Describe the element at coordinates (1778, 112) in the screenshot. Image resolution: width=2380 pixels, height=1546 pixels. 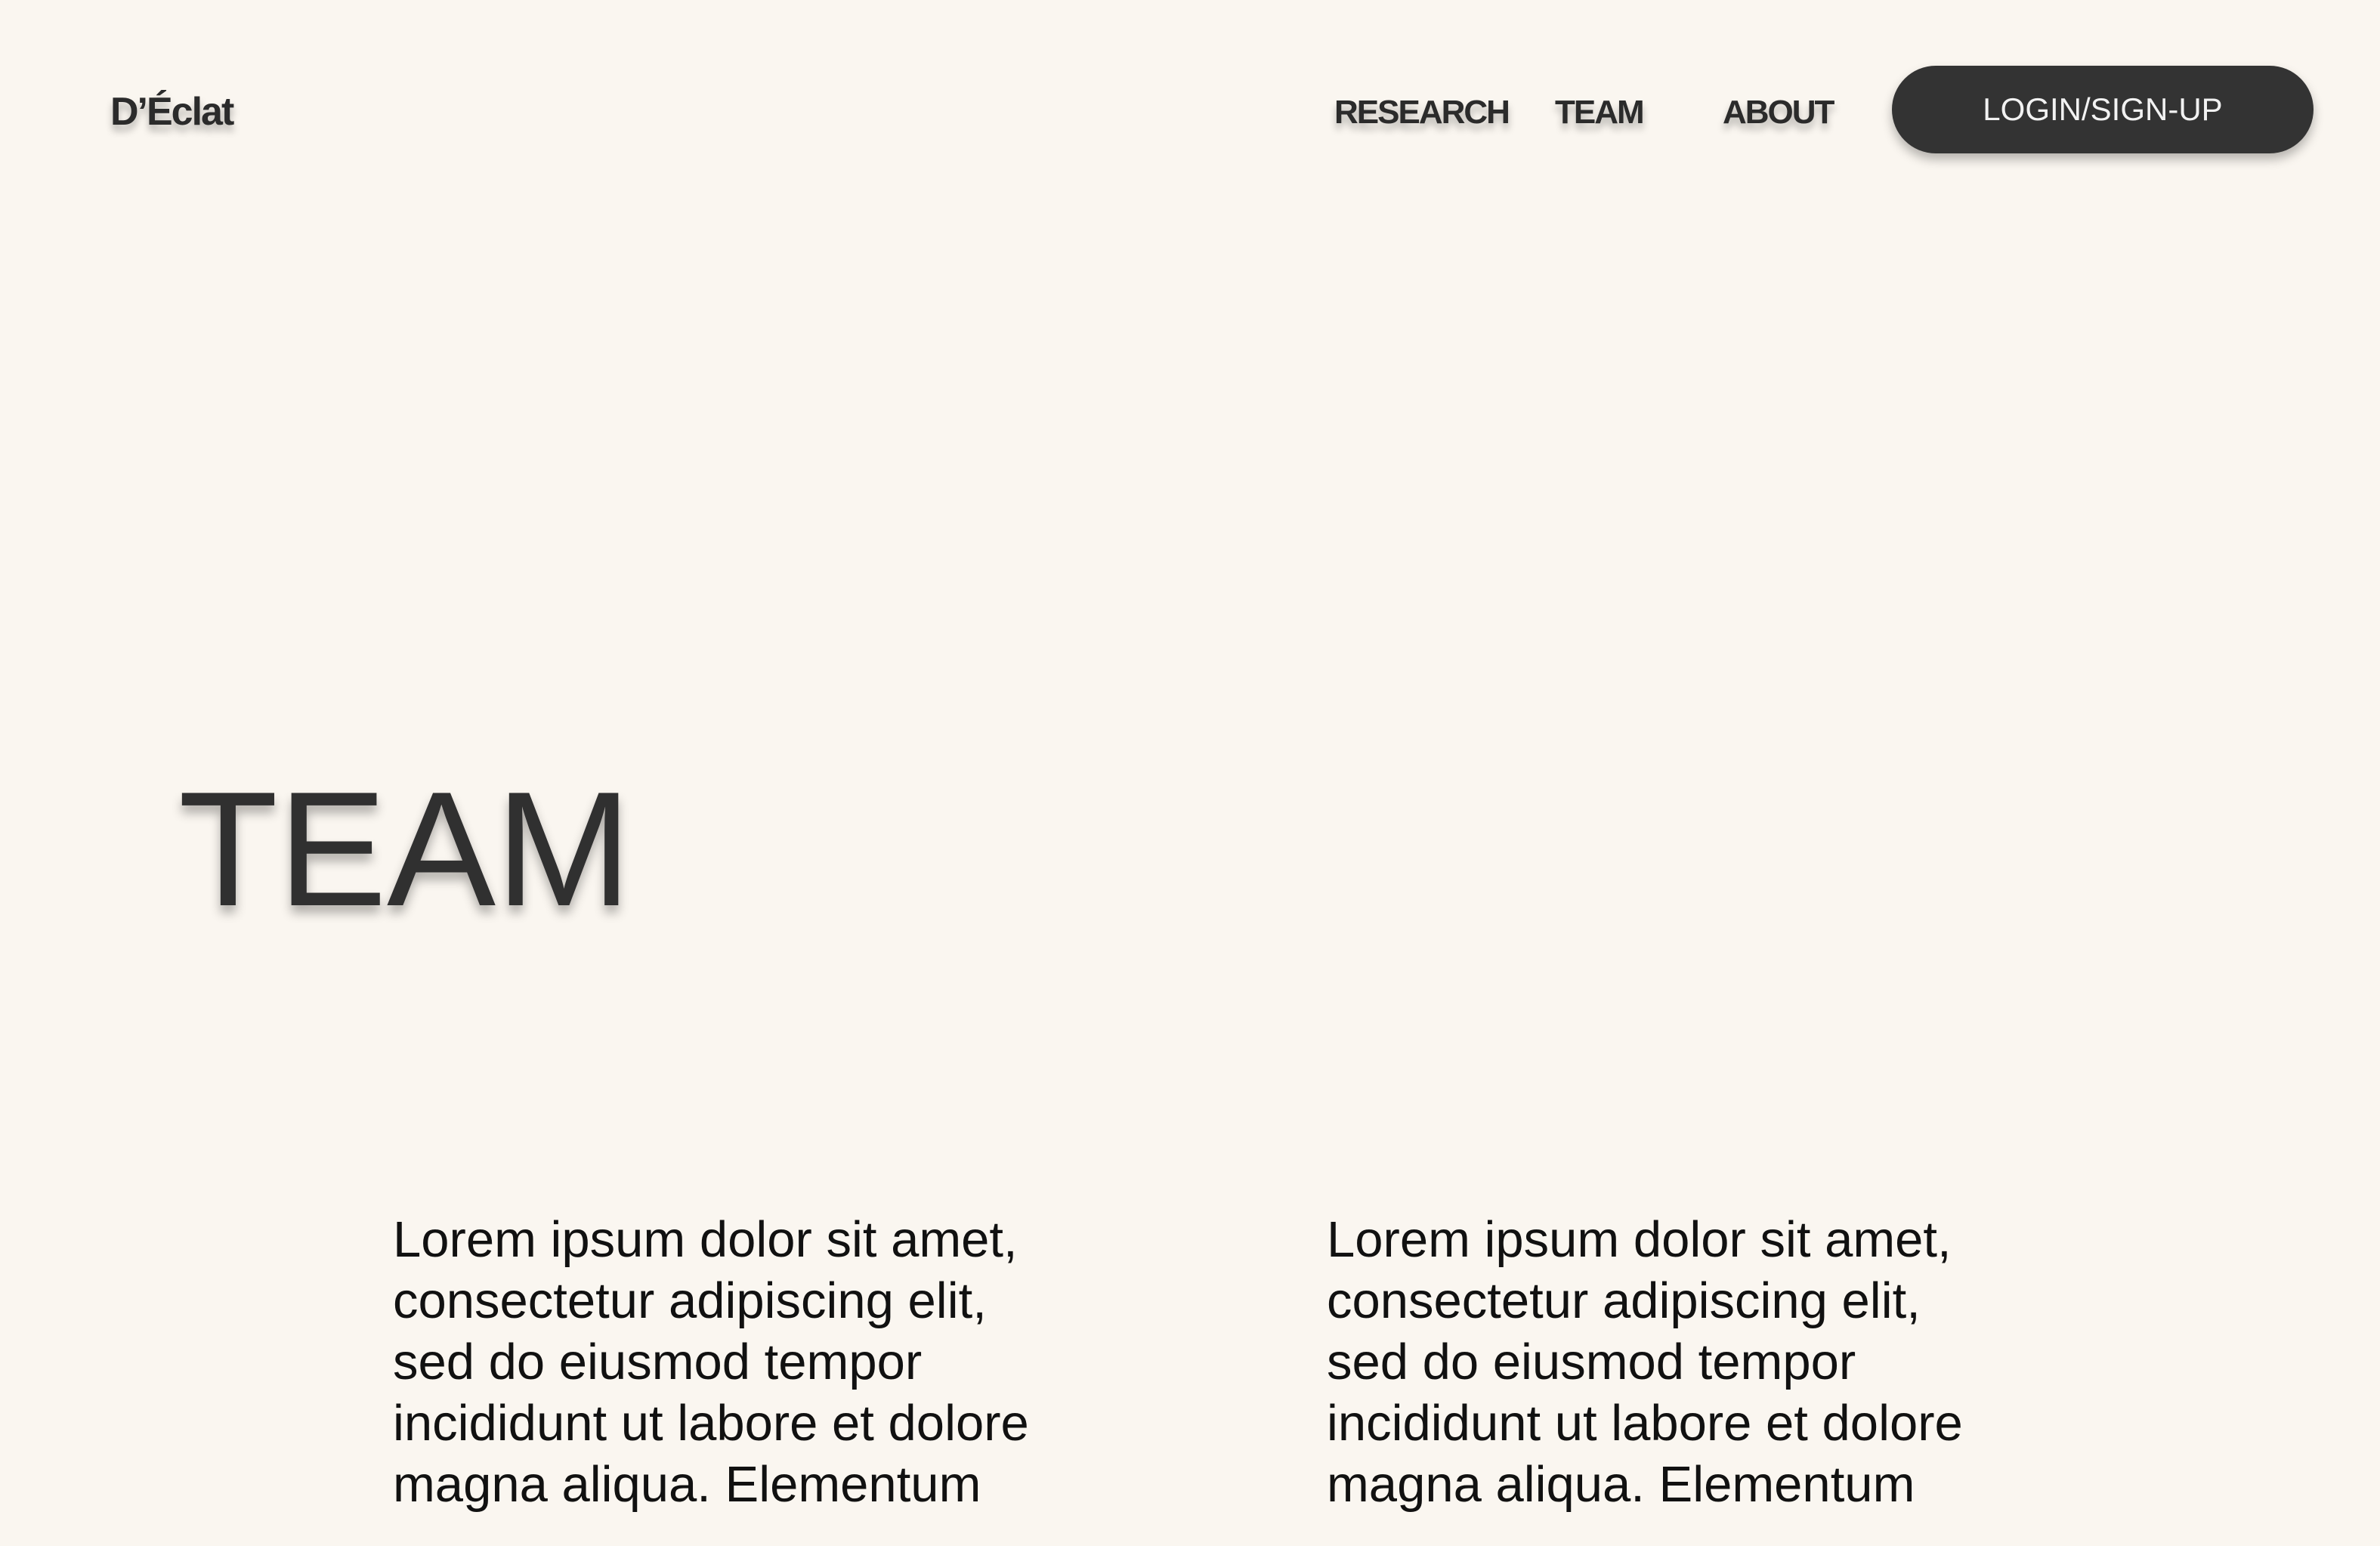
I see `nav-link-about: ABOUT` at that location.